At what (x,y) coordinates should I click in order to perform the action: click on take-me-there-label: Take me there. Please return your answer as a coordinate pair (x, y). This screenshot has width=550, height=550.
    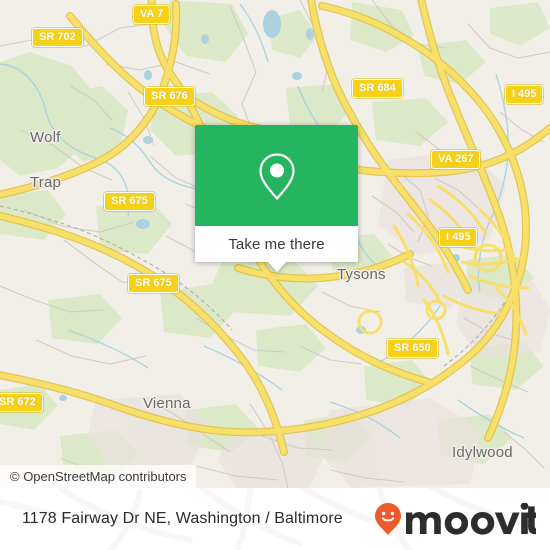
    Looking at the image, I should click on (276, 244).